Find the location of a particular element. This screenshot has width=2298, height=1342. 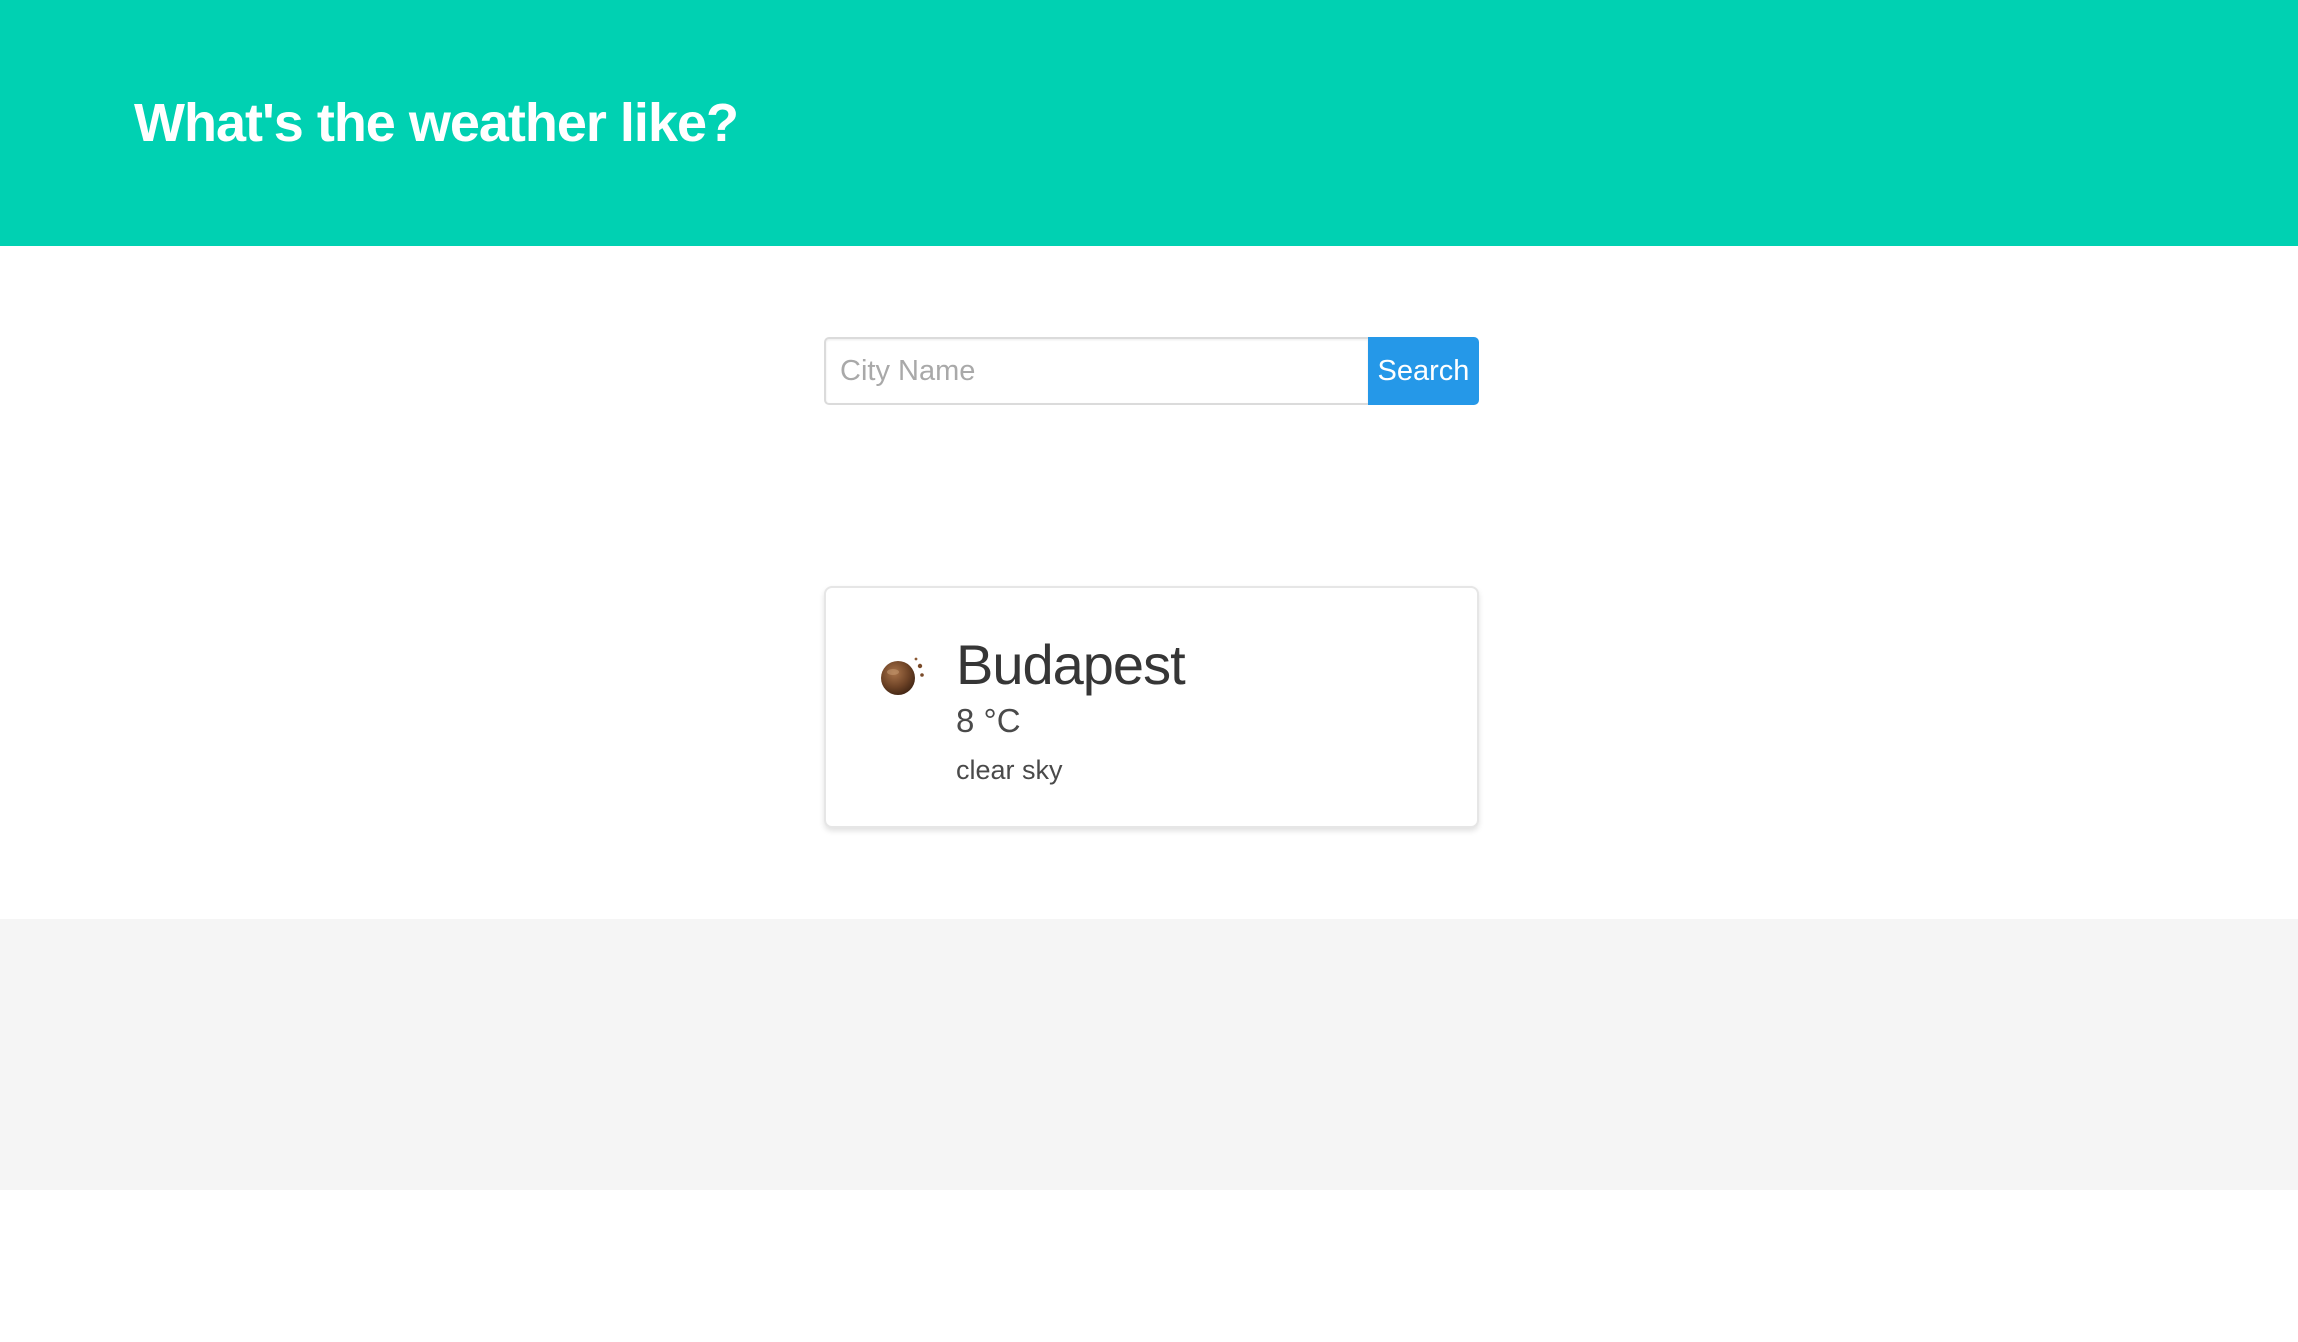

search-form: Search is located at coordinates (1151, 371).